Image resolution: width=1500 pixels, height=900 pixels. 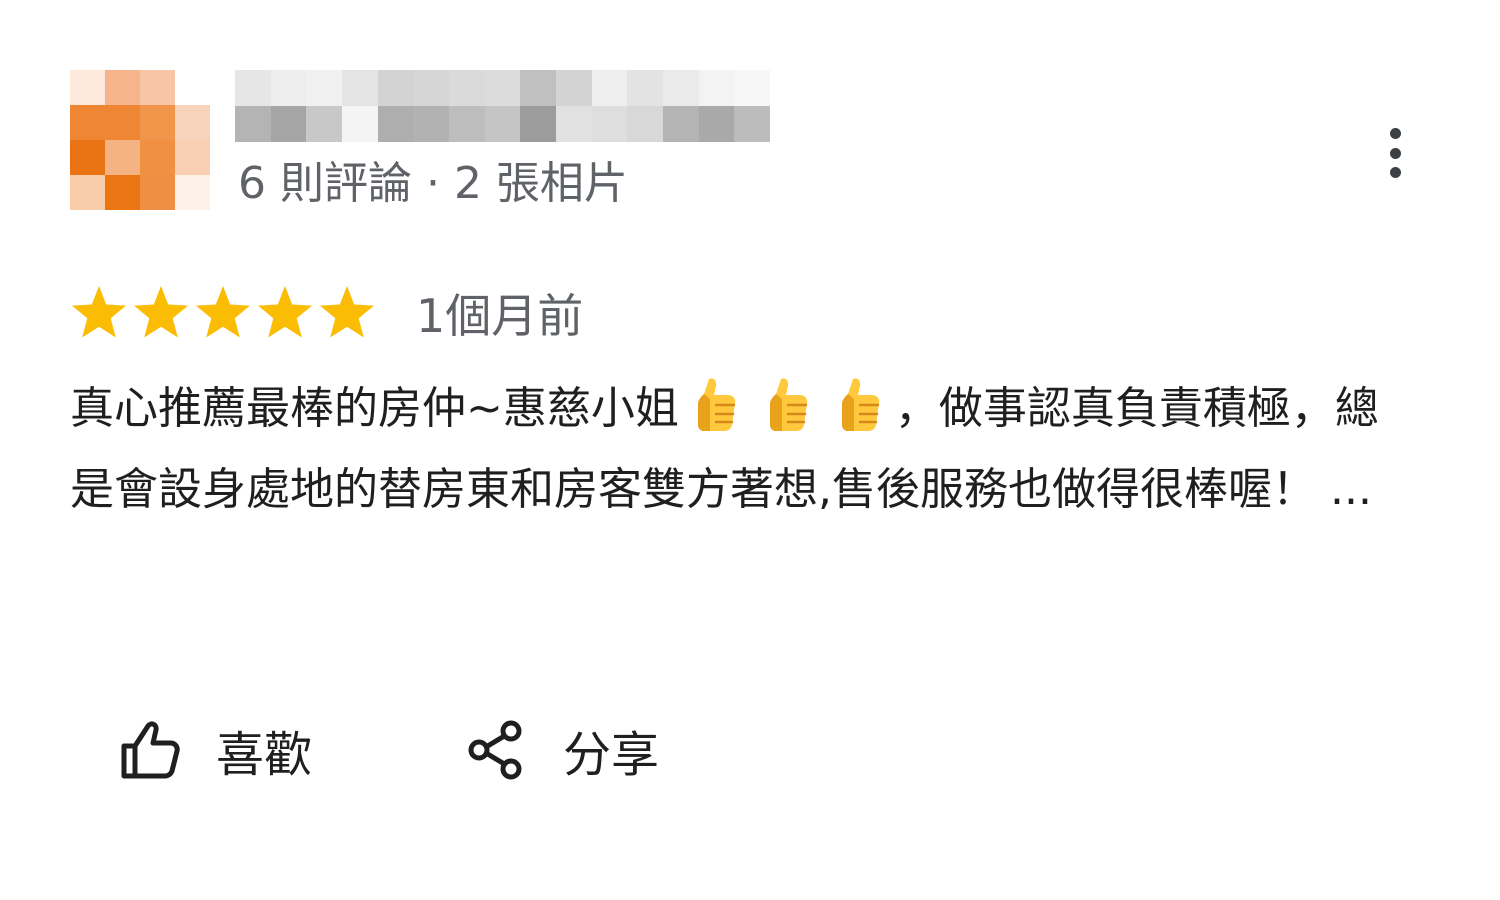 I want to click on reviewer-meta: 6 則評論 · 2 張相片, so click(x=433, y=183).